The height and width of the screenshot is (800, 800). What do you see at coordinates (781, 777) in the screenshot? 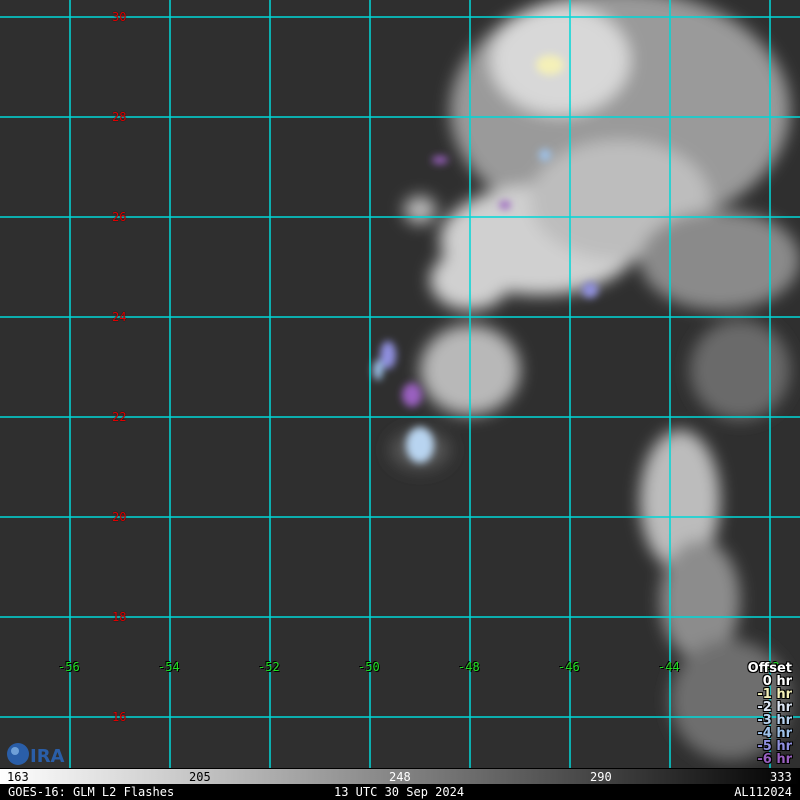
I see `colorbar-tick: 333` at bounding box center [781, 777].